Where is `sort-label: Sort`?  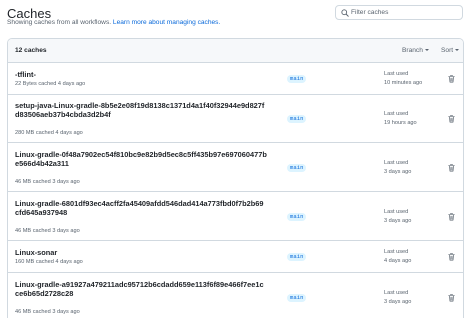
sort-label: Sort is located at coordinates (447, 50).